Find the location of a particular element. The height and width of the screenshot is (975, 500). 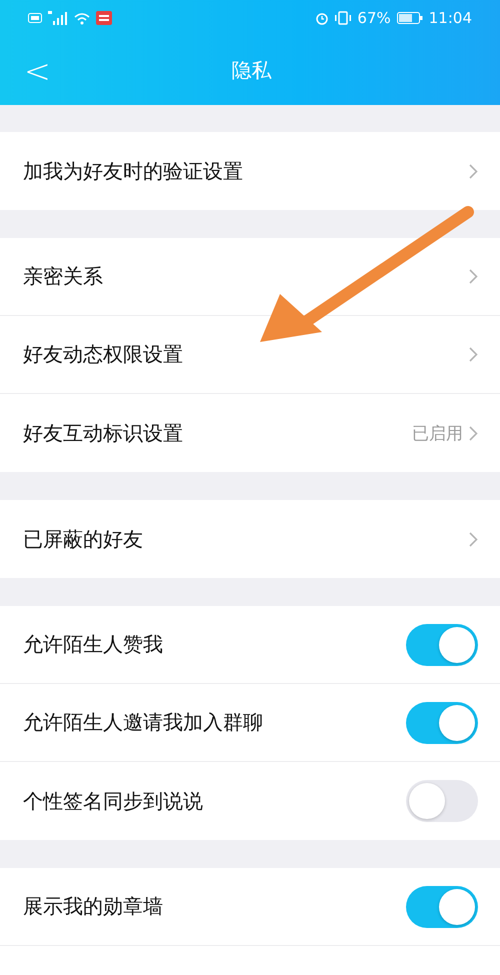

setting-label: 允许陌生人邀请我加入群聊 is located at coordinates (143, 722).